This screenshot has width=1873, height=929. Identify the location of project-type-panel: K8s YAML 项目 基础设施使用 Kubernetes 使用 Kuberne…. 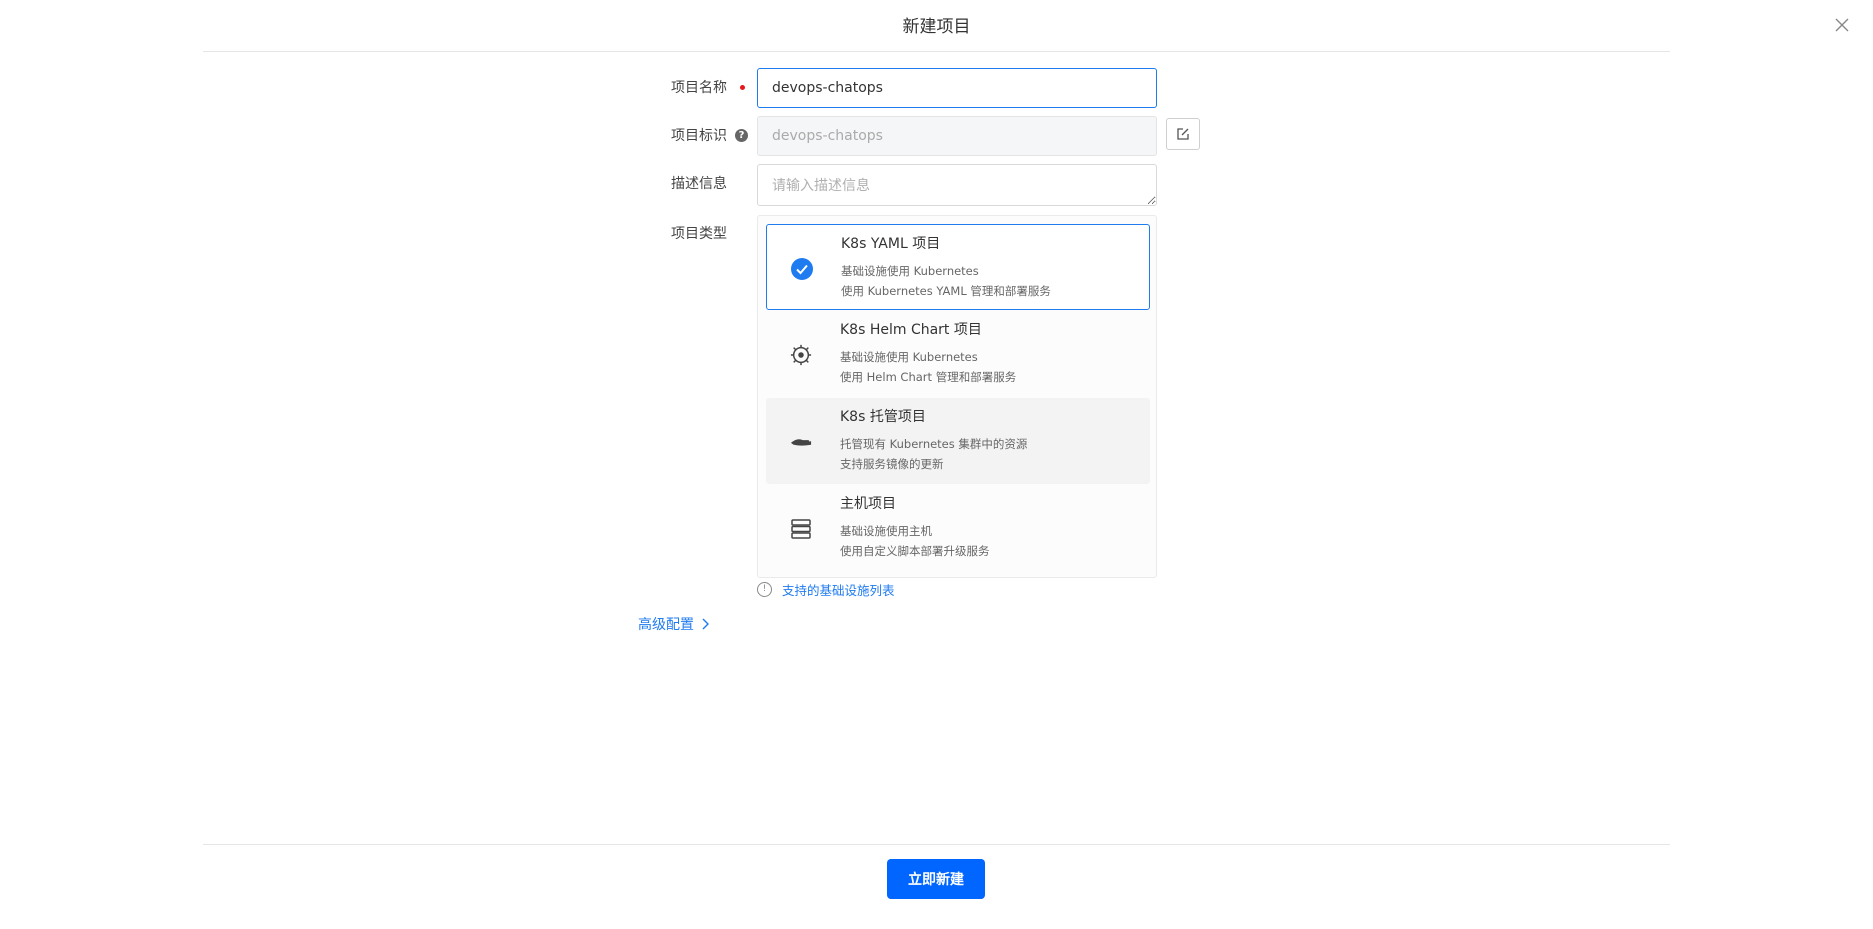
(957, 396).